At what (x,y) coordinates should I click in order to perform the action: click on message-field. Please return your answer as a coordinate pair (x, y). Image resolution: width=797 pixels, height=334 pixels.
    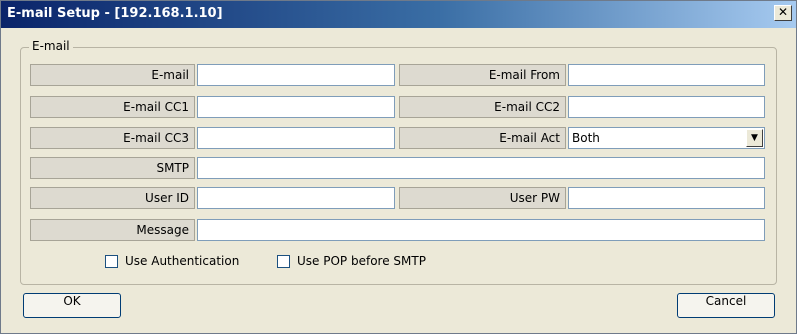
    Looking at the image, I should click on (481, 230).